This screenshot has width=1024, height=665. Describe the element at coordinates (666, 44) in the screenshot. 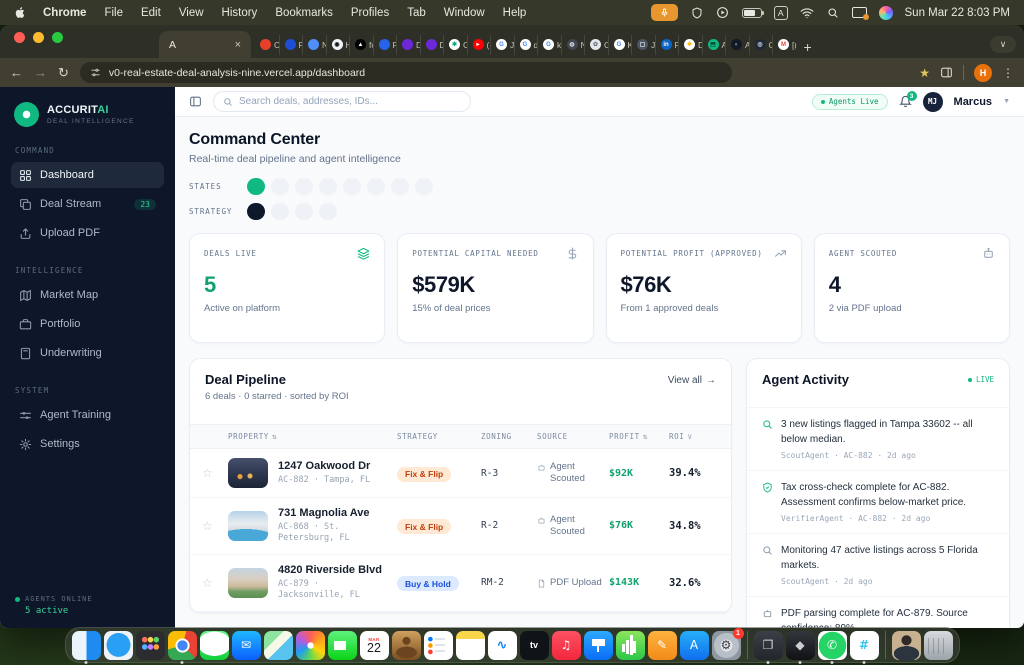

I see `browser-tab: in F` at that location.